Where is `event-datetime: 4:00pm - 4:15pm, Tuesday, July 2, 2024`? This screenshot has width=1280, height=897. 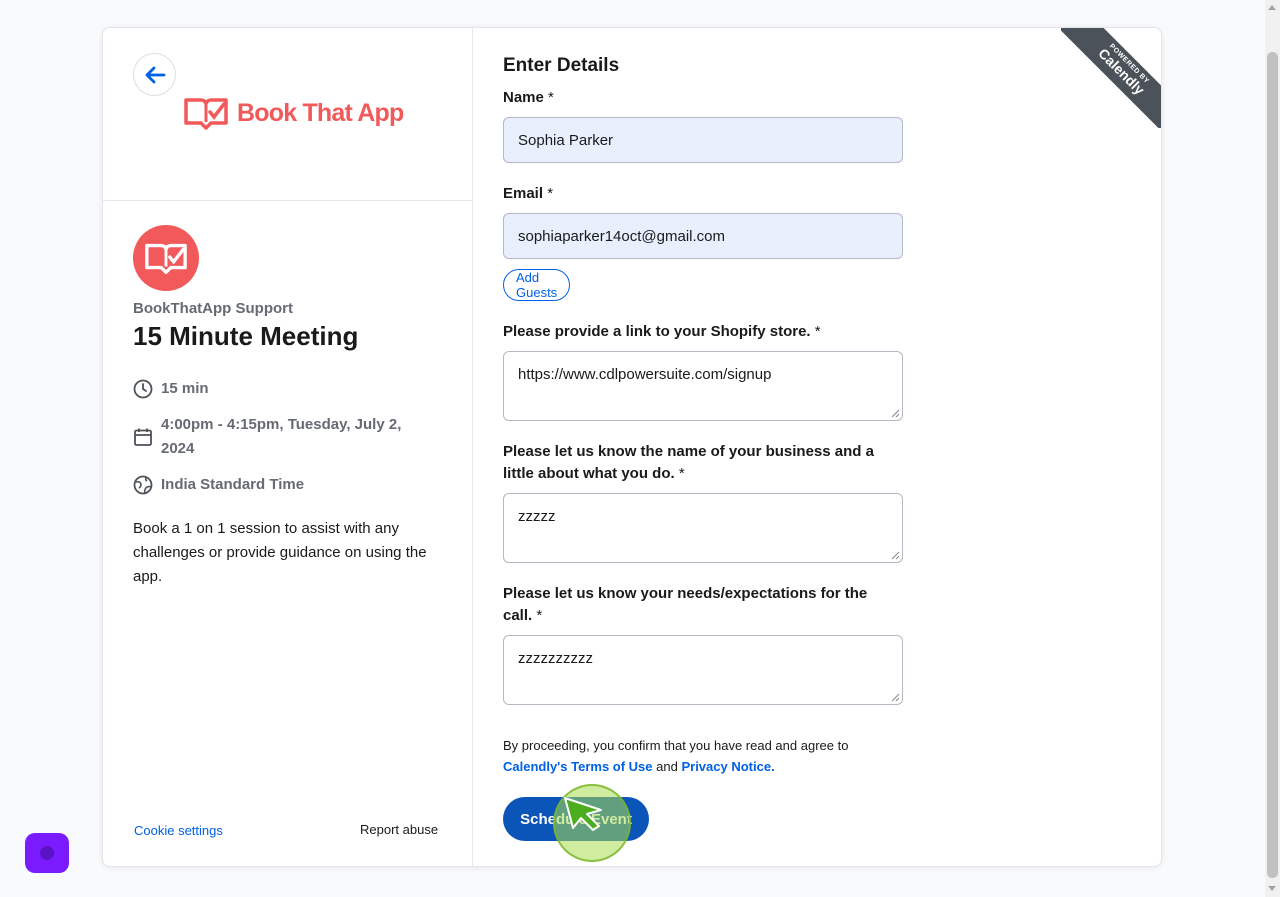
event-datetime: 4:00pm - 4:15pm, Tuesday, July 2, 2024 is located at coordinates (267, 437).